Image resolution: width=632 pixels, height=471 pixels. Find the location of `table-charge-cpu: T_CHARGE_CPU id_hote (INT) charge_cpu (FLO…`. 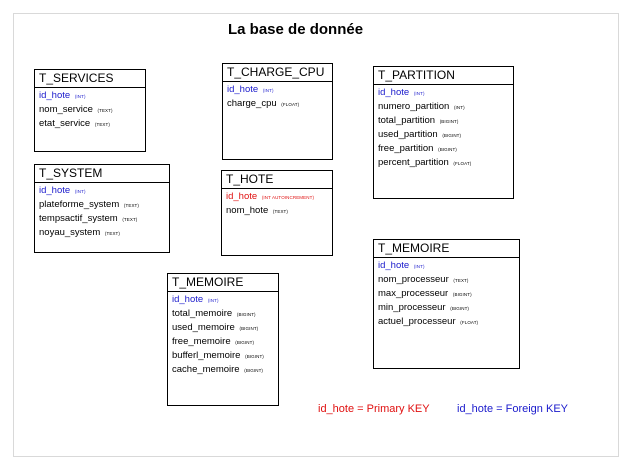

table-charge-cpu: T_CHARGE_CPU id_hote (INT) charge_cpu (FLO… is located at coordinates (277, 111).